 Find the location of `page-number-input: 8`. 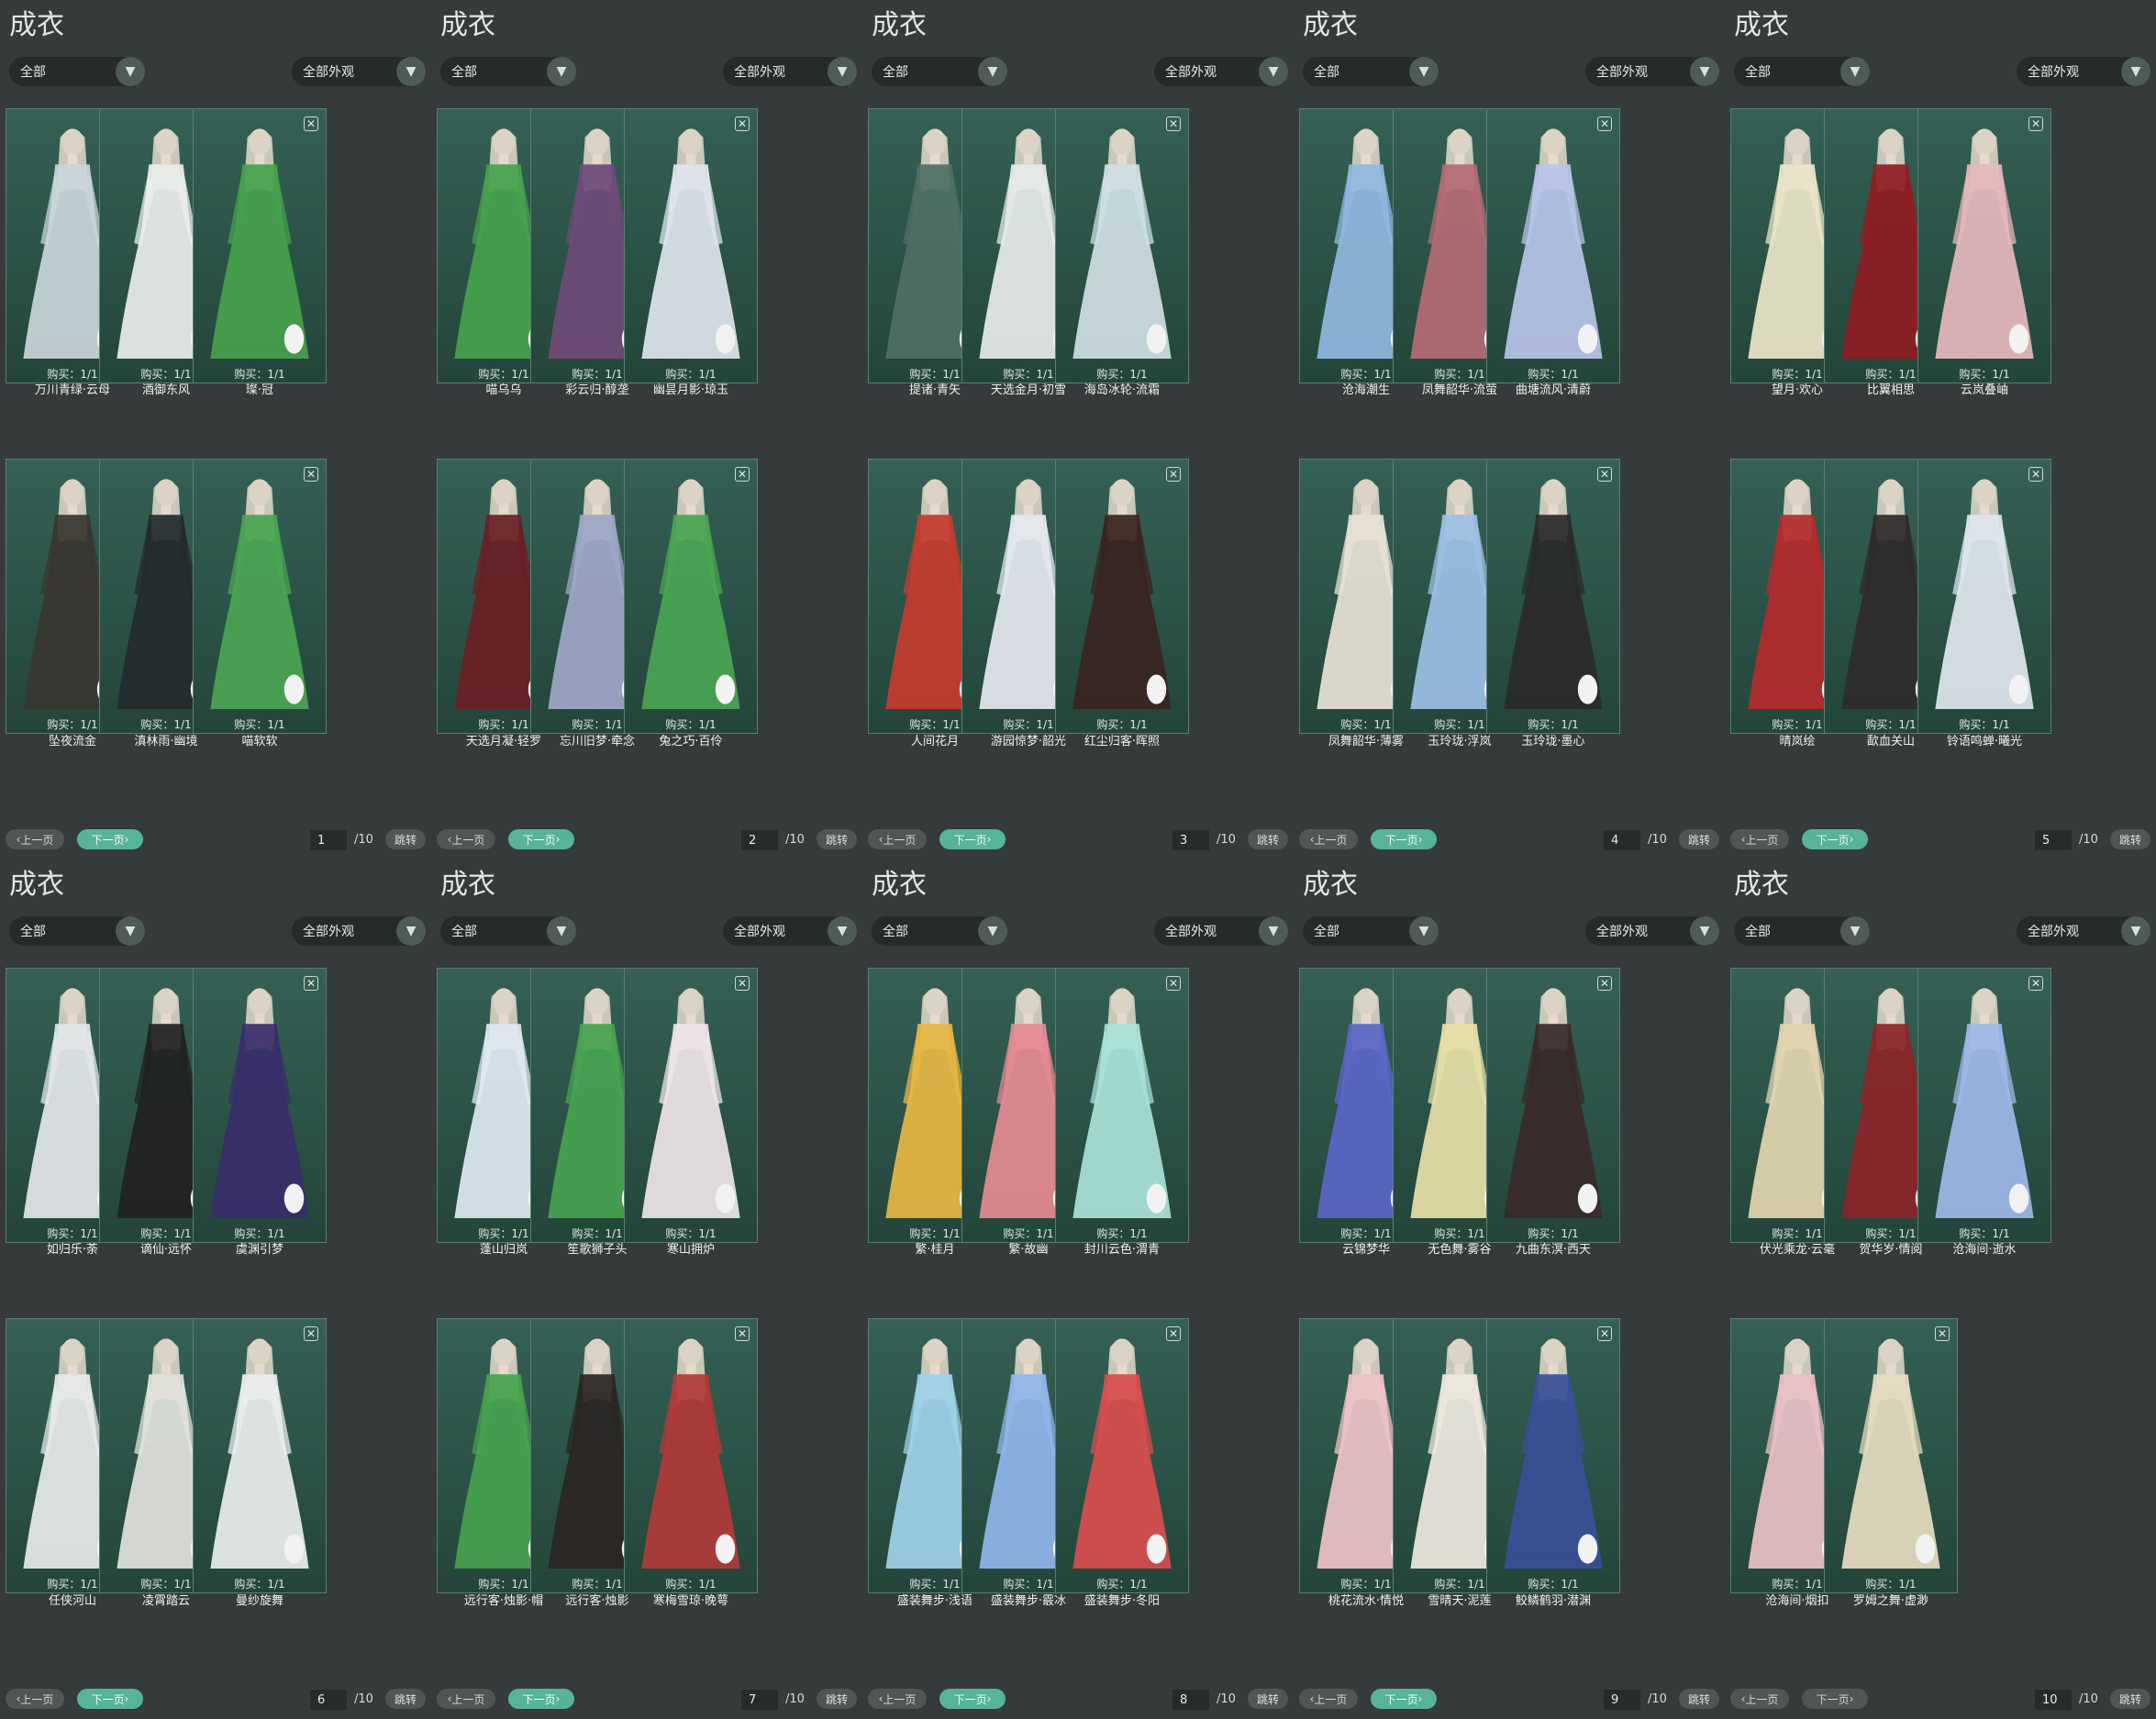

page-number-input: 8 is located at coordinates (1190, 1700).